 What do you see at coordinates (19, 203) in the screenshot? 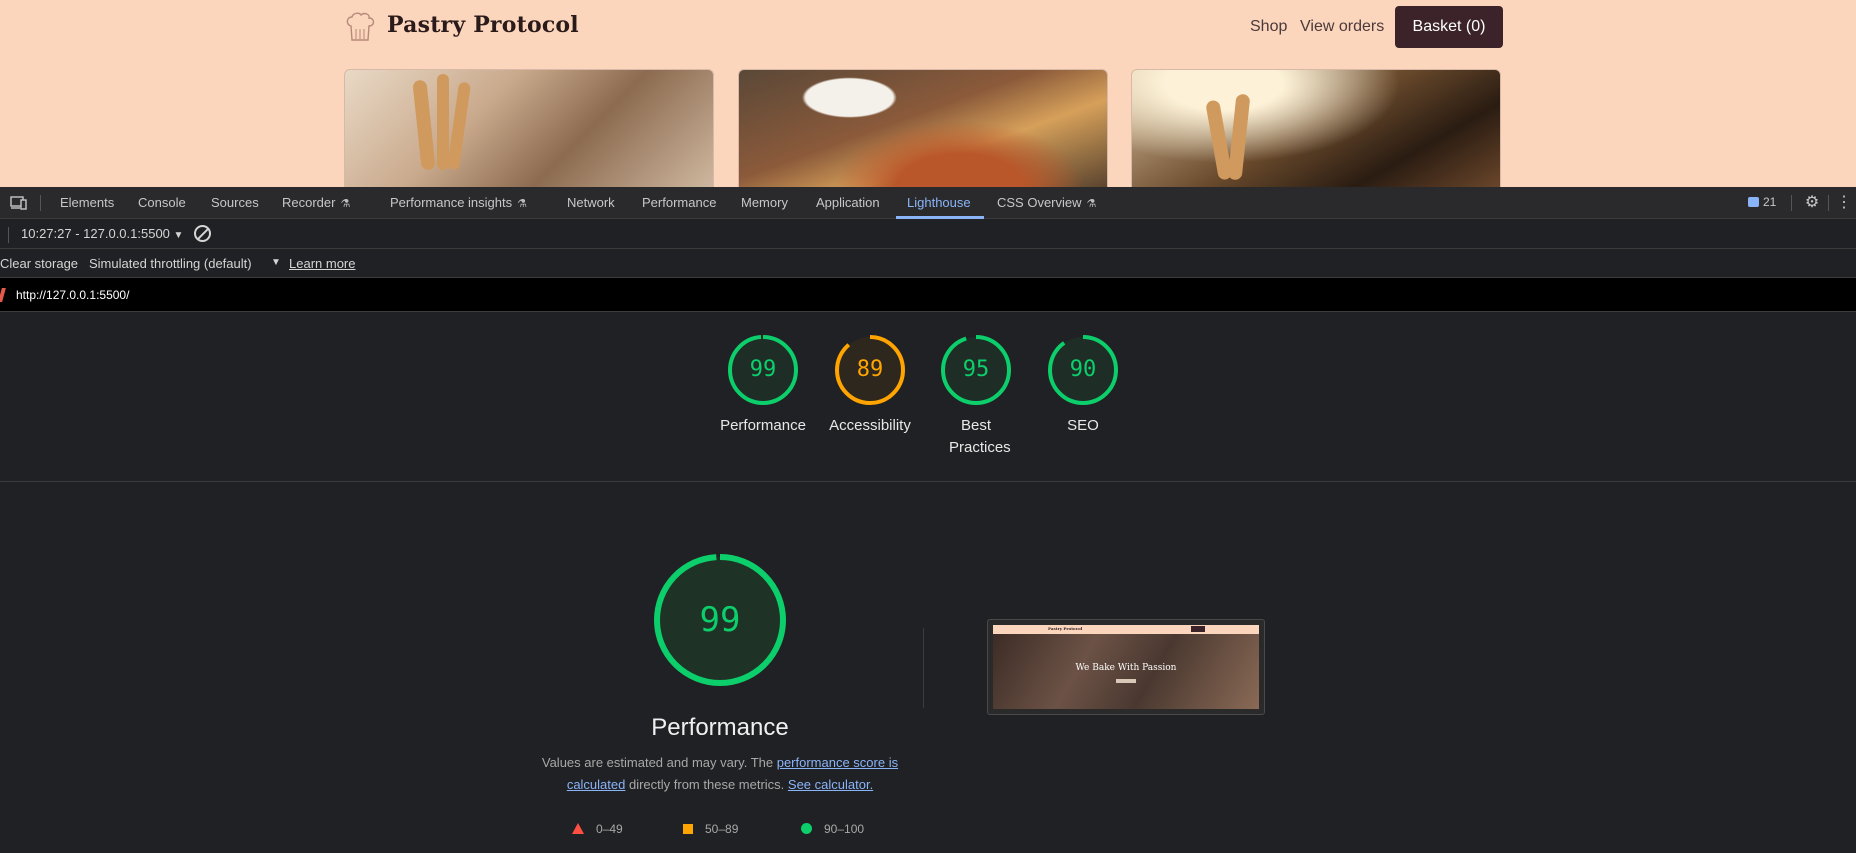
I see `device-toolbar-icon` at bounding box center [19, 203].